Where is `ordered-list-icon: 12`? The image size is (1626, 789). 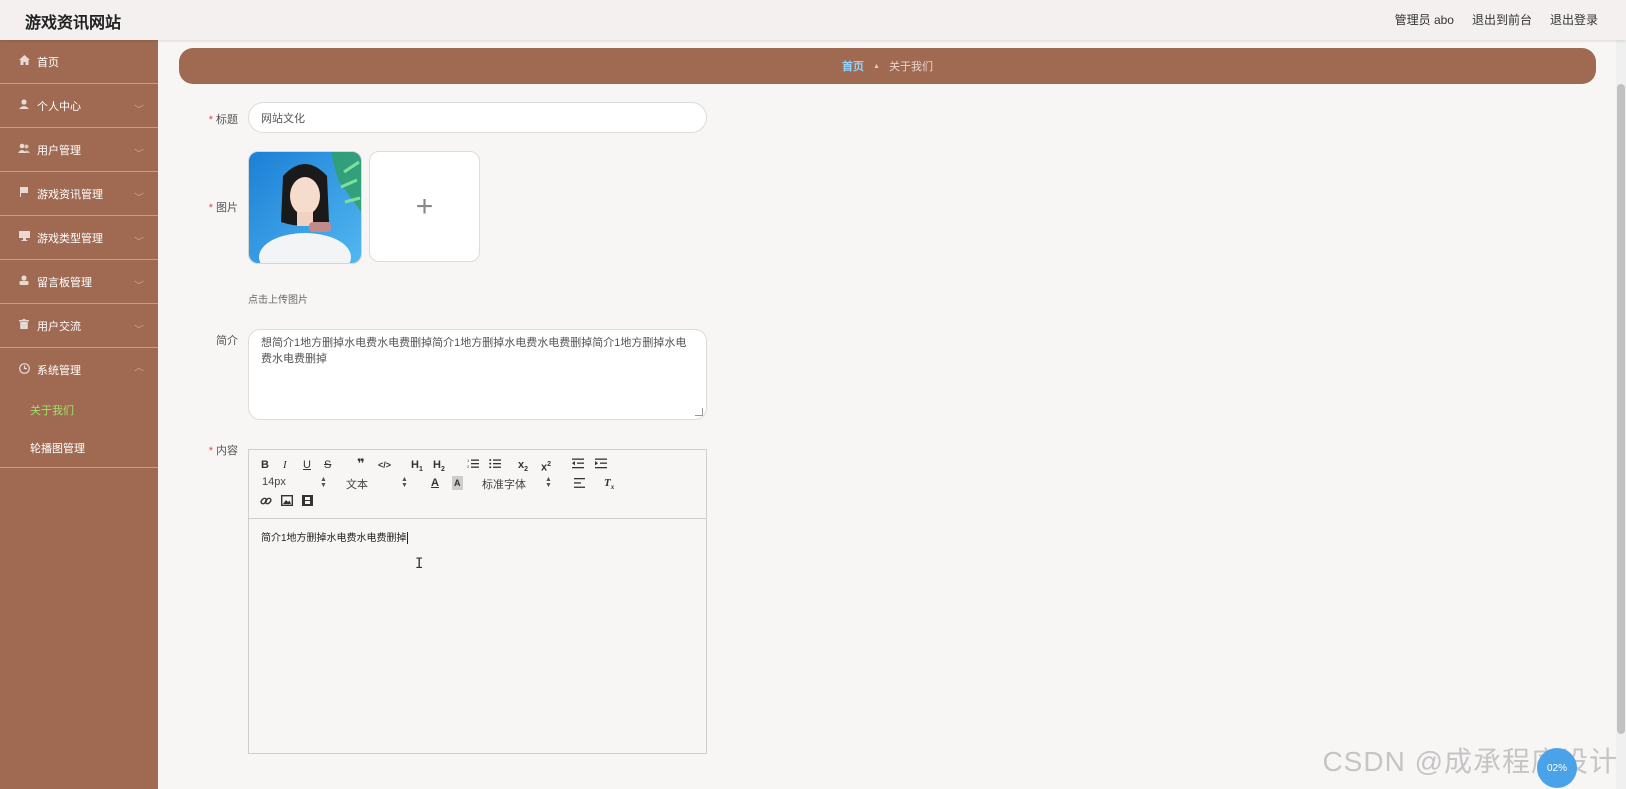
ordered-list-icon: 12 is located at coordinates (473, 465).